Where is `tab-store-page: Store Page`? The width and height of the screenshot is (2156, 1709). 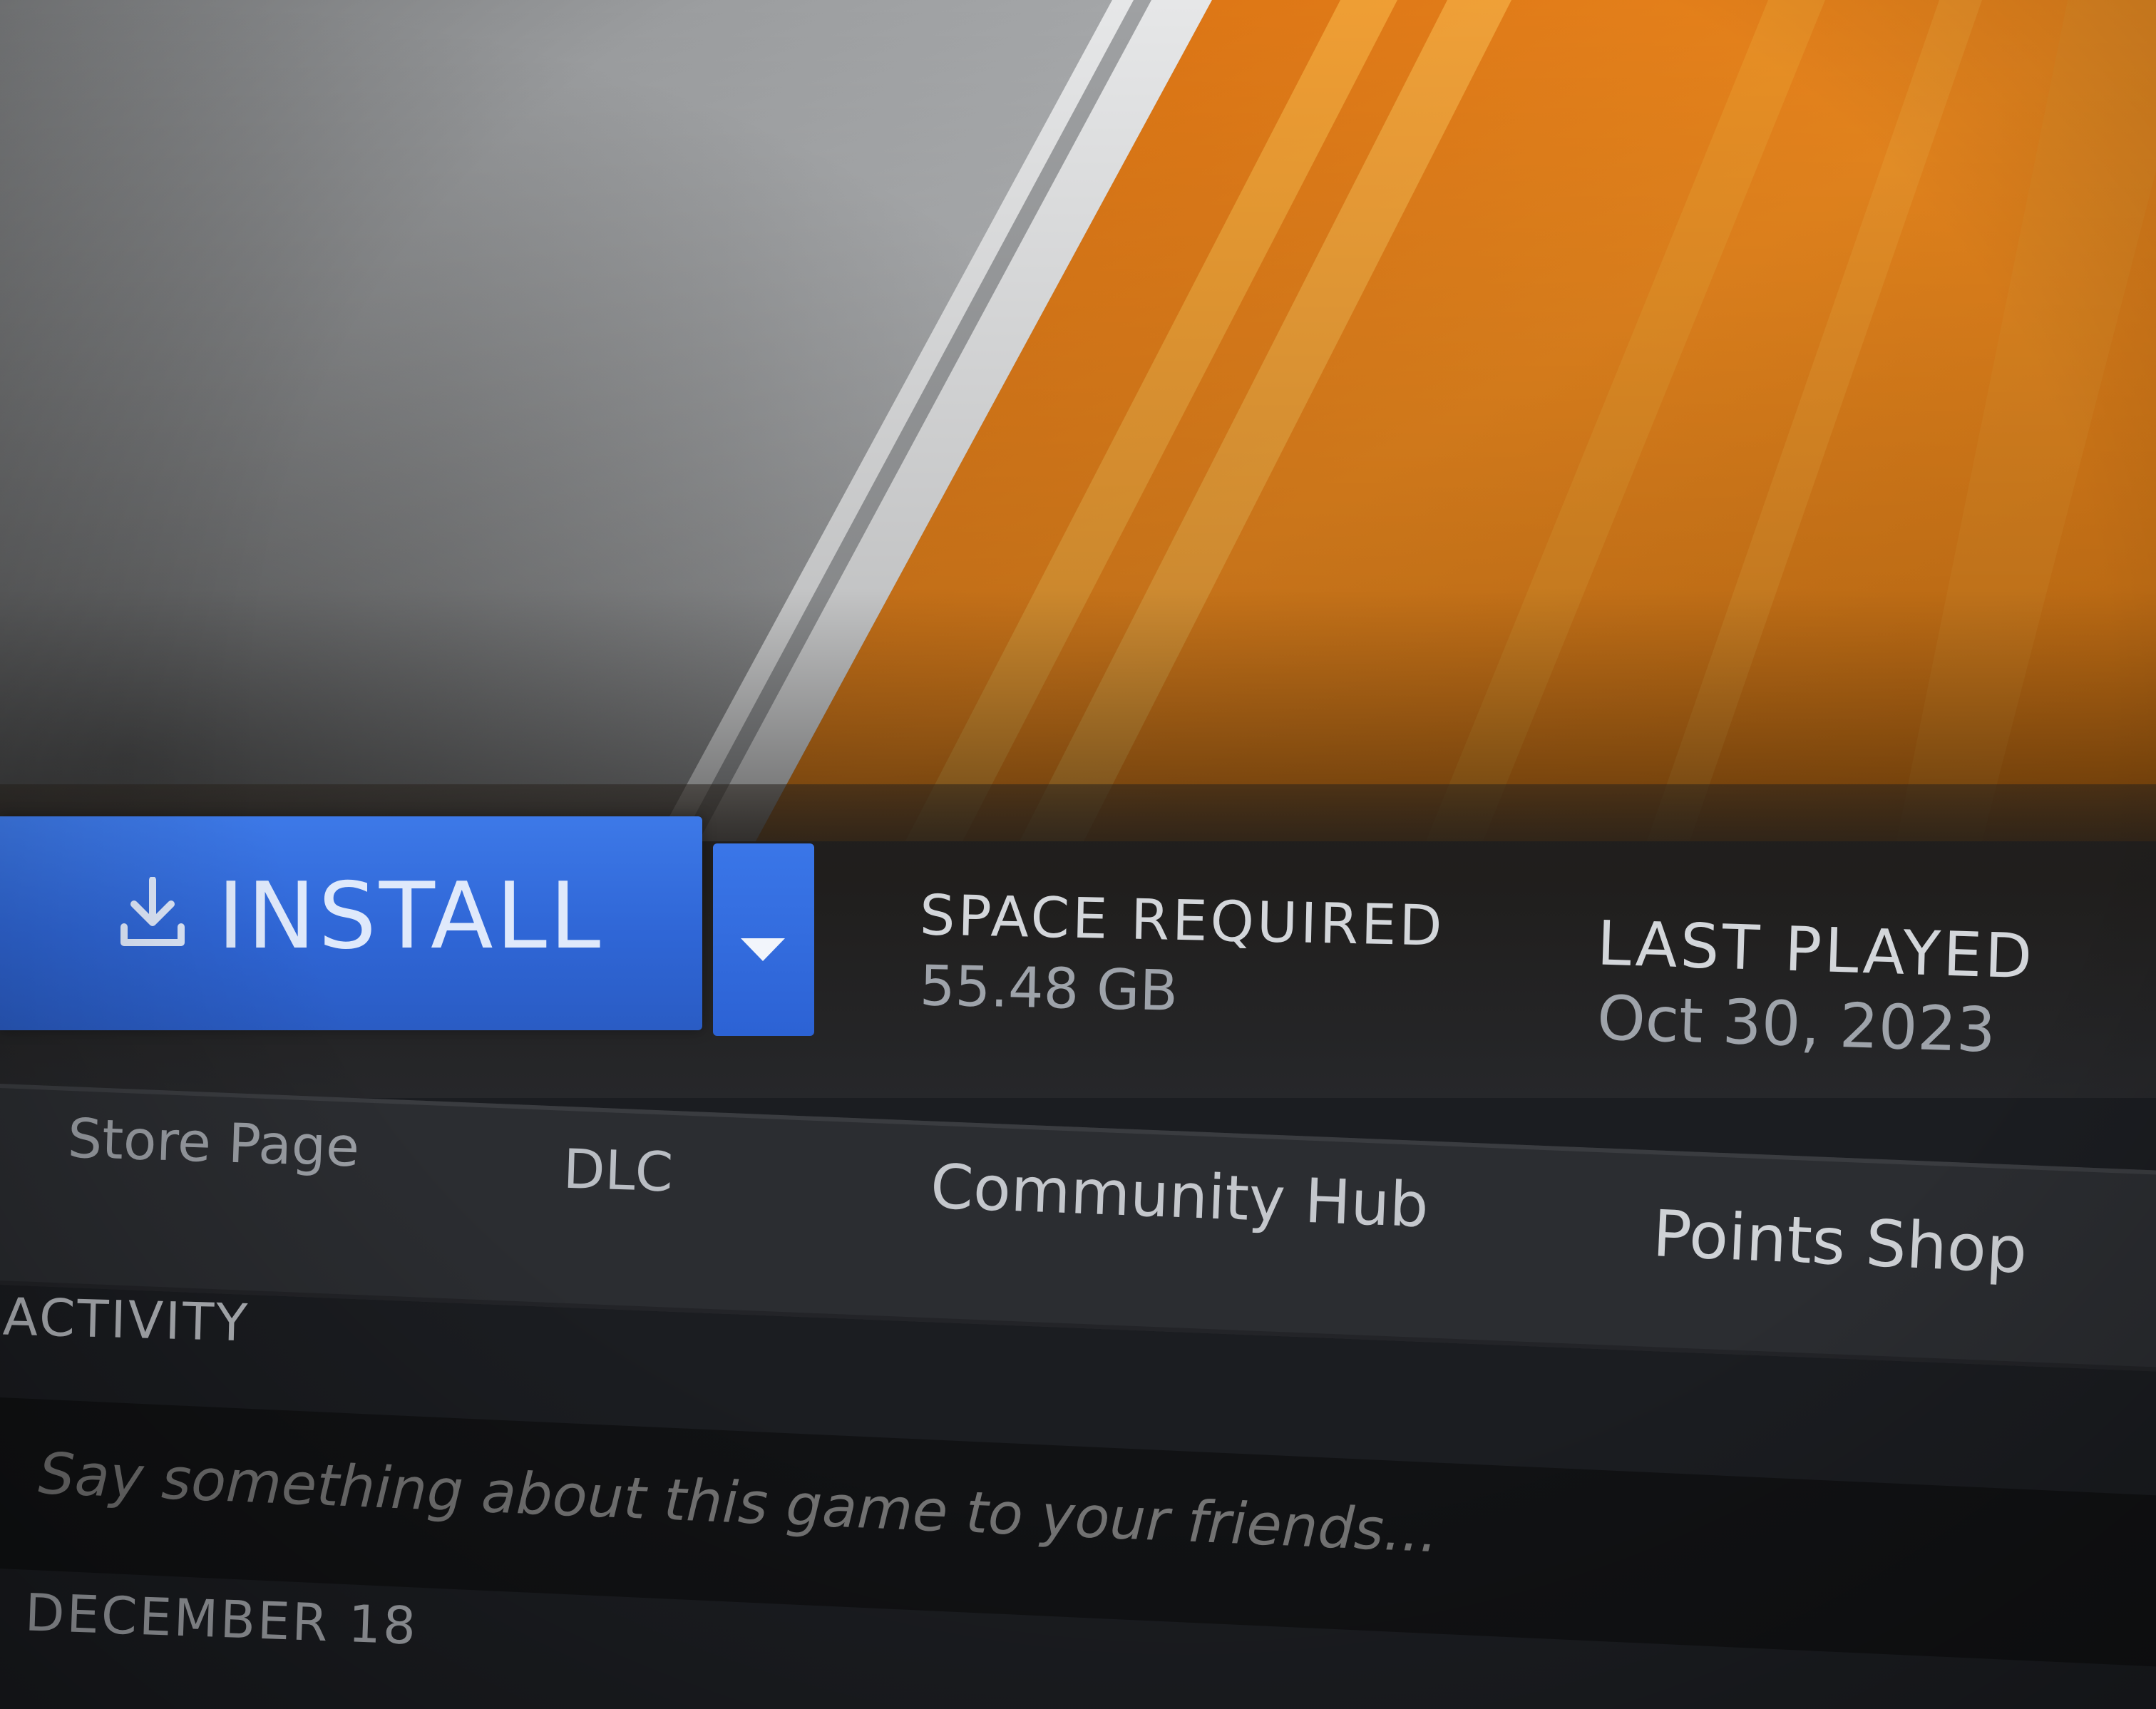
tab-store-page: Store Page is located at coordinates (214, 1143).